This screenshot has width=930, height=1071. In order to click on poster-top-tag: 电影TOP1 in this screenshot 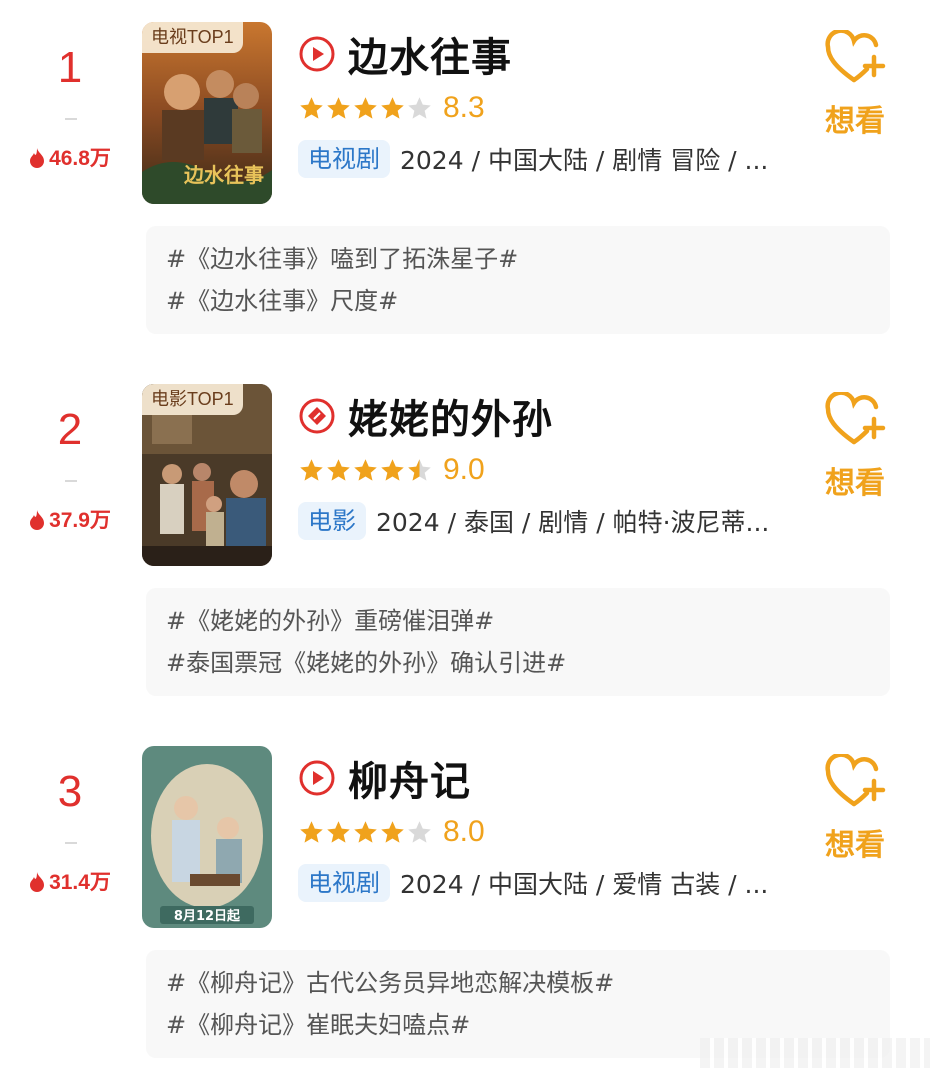, I will do `click(192, 399)`.